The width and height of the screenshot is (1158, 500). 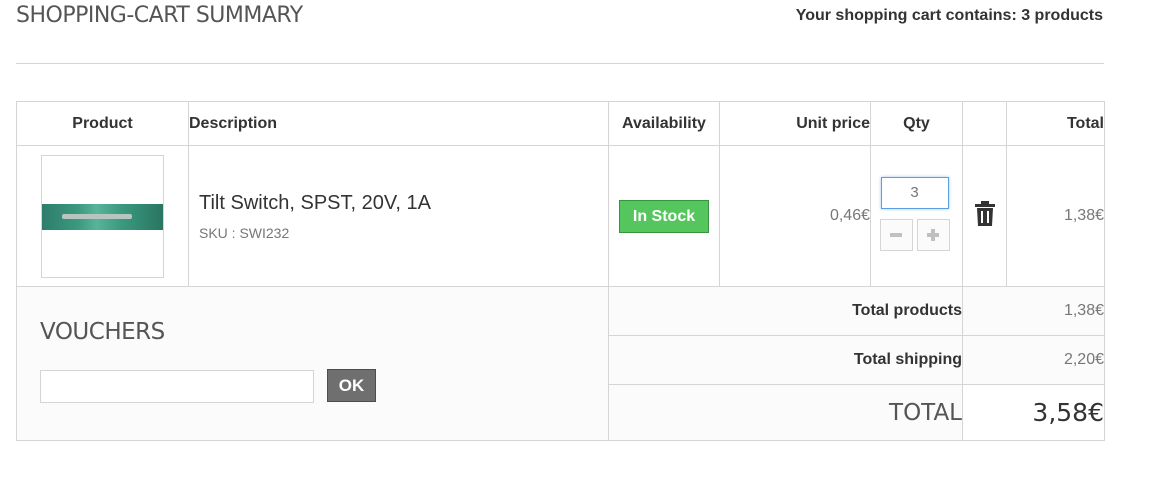 I want to click on cart-count-text: Your shopping cart contains: 3 products, so click(x=949, y=15).